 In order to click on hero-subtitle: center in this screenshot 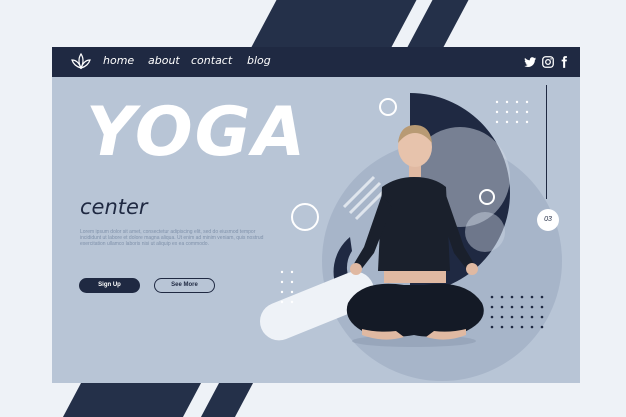, I will do `click(114, 207)`.